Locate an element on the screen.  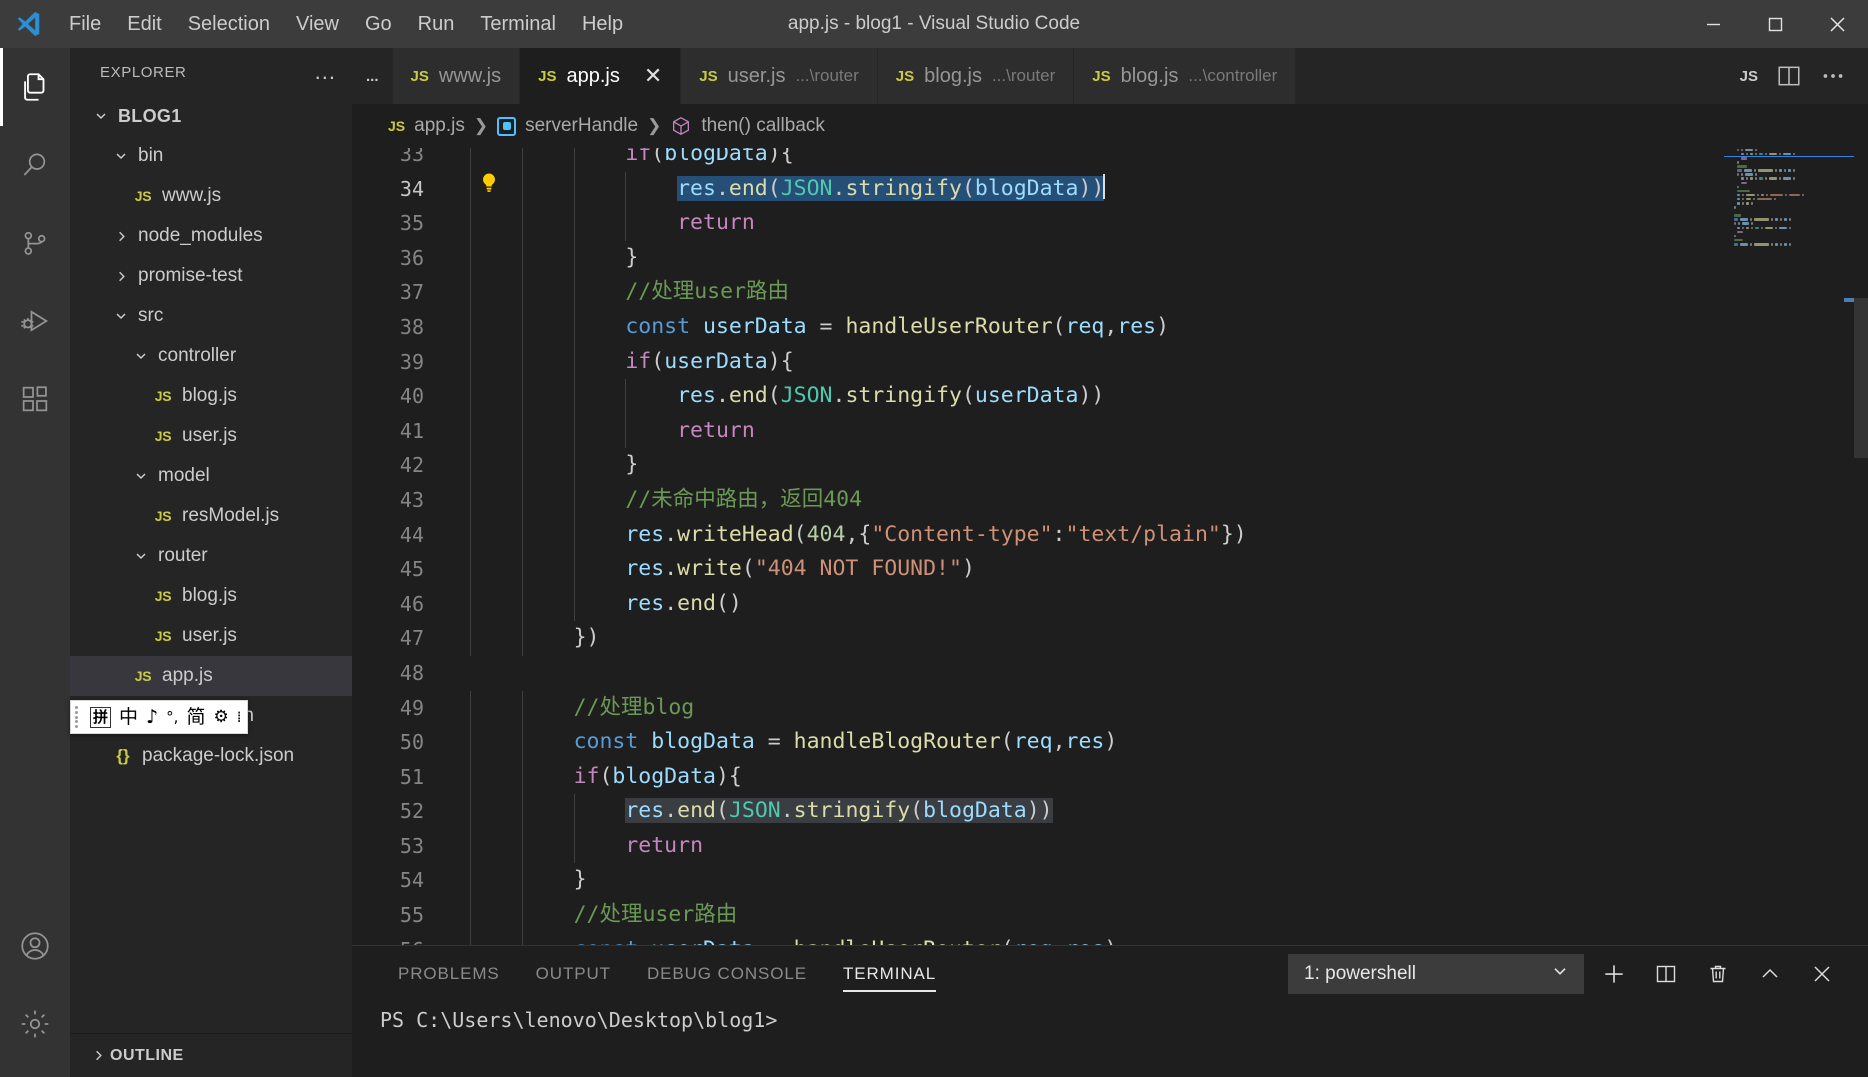
terminal-select-dropdown: 1: powershell is located at coordinates (1436, 974).